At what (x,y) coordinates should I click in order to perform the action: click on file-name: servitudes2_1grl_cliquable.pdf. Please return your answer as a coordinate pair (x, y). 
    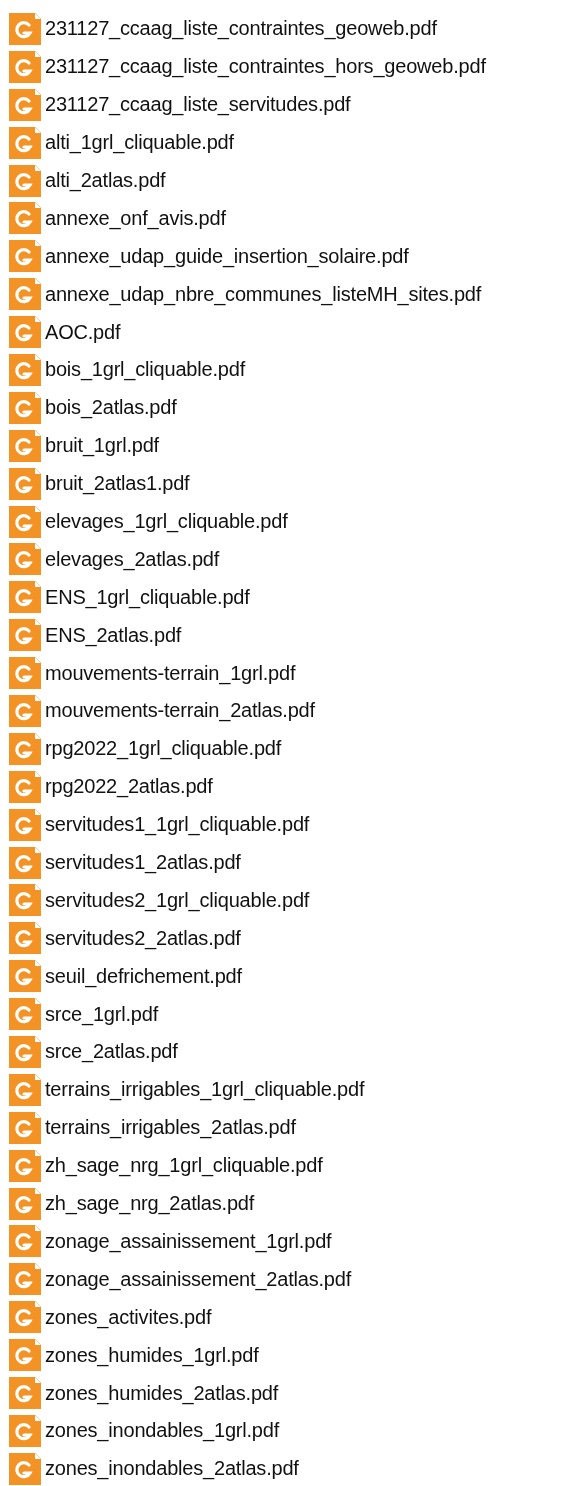
    Looking at the image, I should click on (177, 900).